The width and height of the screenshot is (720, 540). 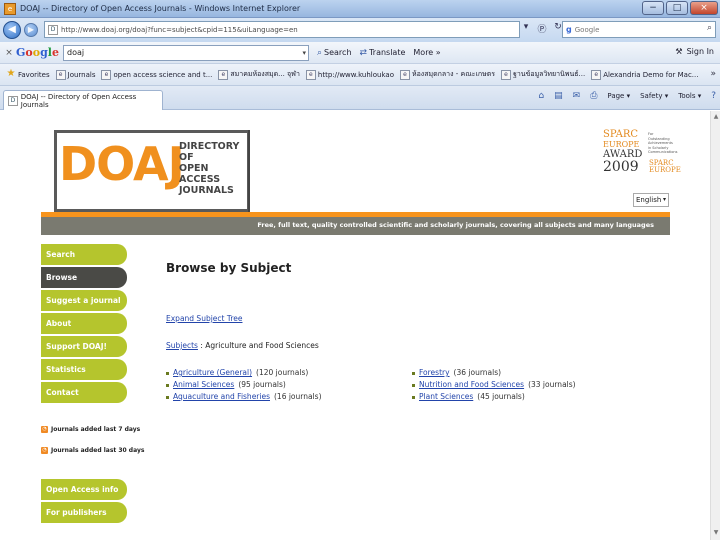 I want to click on more-button: More », so click(x=426, y=52).